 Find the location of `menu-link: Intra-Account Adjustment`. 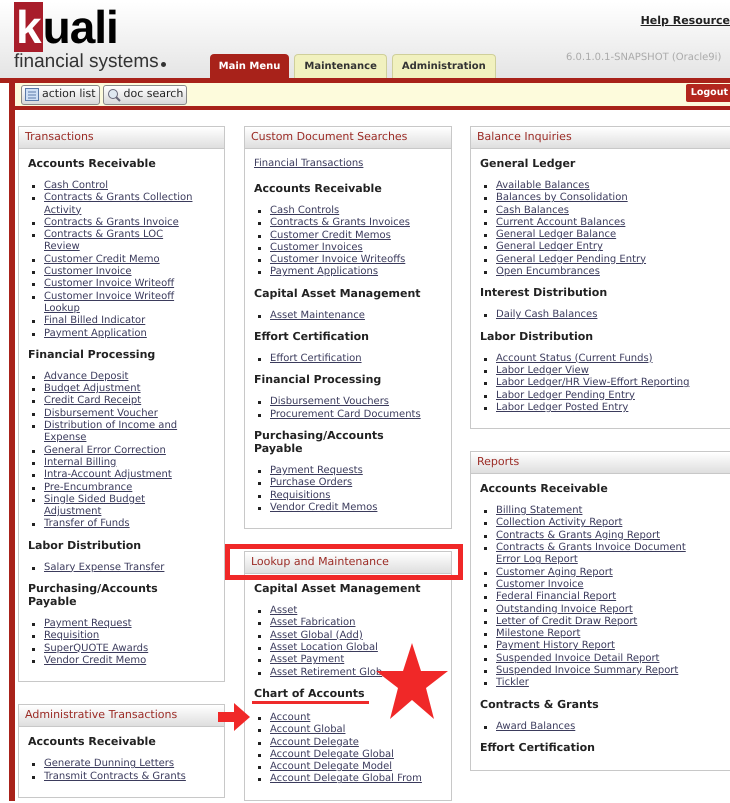

menu-link: Intra-Account Adjustment is located at coordinates (108, 475).